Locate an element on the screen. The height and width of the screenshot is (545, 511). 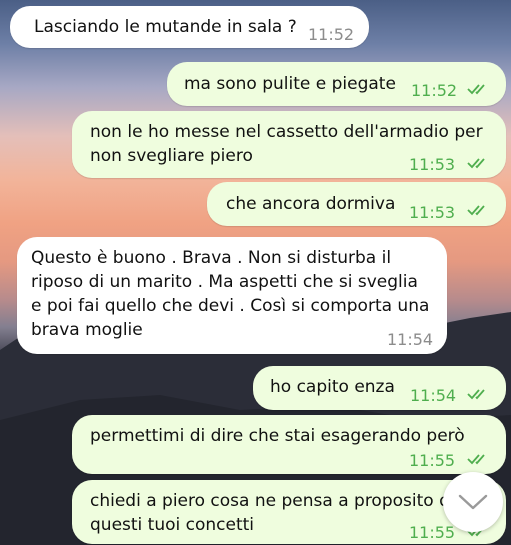
chevron-down-icon is located at coordinates (473, 502).